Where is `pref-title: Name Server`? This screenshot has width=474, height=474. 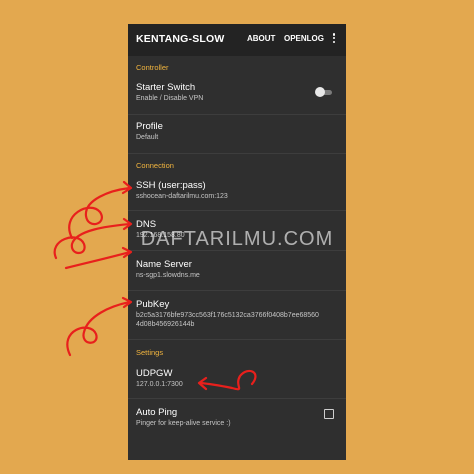 pref-title: Name Server is located at coordinates (164, 264).